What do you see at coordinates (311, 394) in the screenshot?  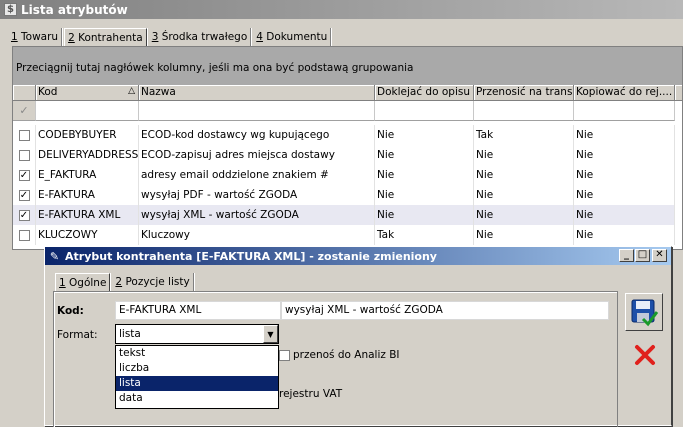 I see `vat-register-label: rejestru VAT` at bounding box center [311, 394].